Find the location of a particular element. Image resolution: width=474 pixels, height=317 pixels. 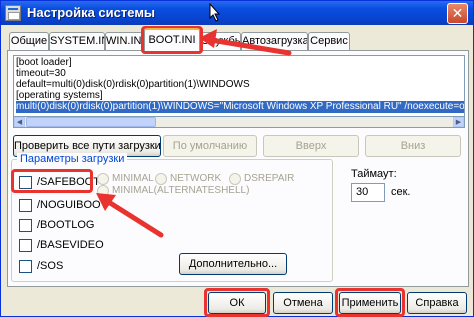

basevideo-label: /BASEVIDEO is located at coordinates (70, 245).